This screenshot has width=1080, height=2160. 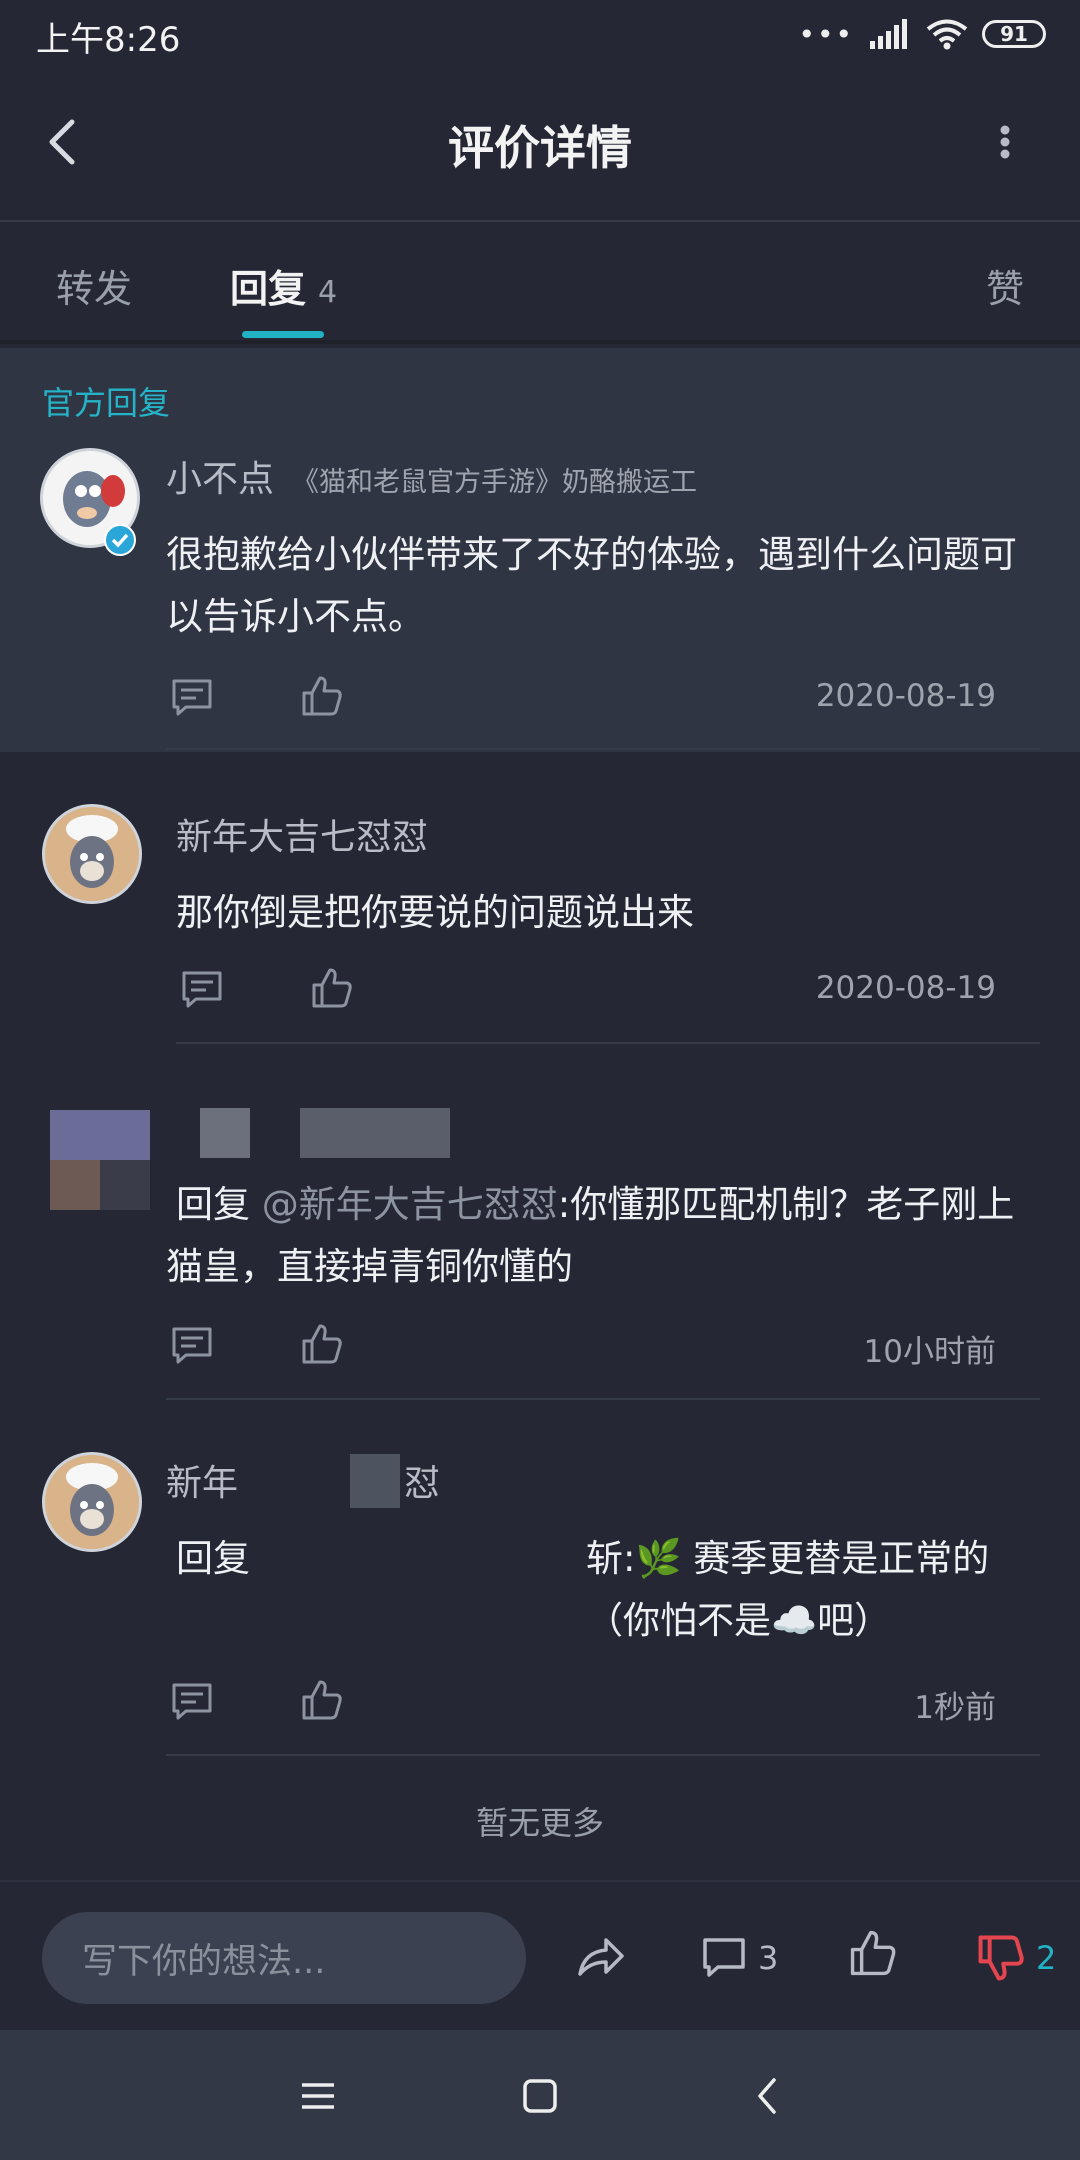 What do you see at coordinates (888, 34) in the screenshot?
I see `signal-icon` at bounding box center [888, 34].